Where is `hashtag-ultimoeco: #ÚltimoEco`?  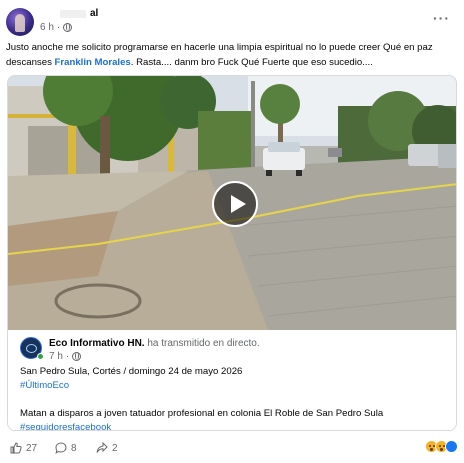
hashtag-ultimoeco: #ÚltimoEco is located at coordinates (235, 386).